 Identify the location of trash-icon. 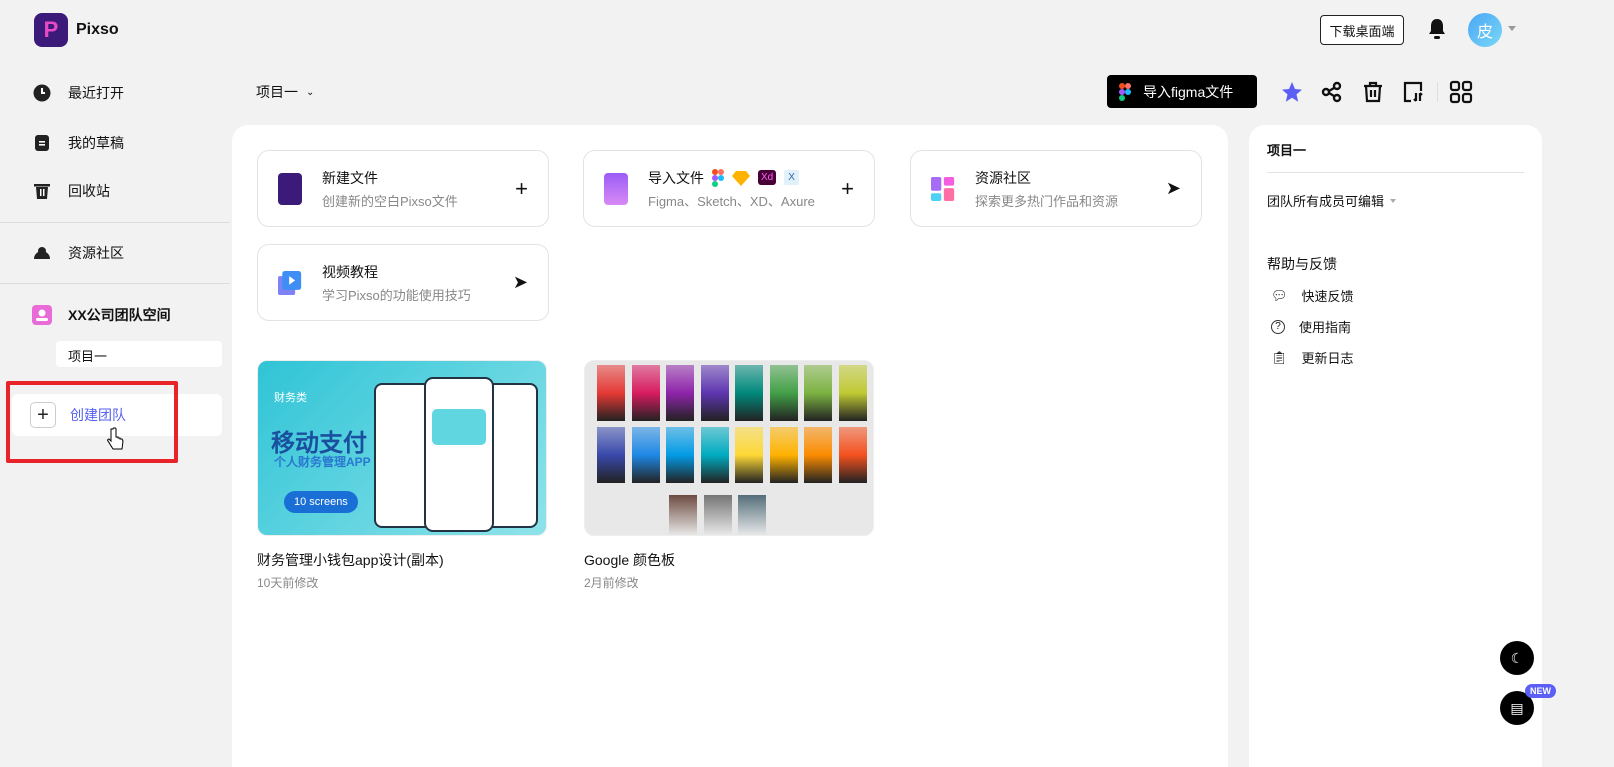
(1373, 92).